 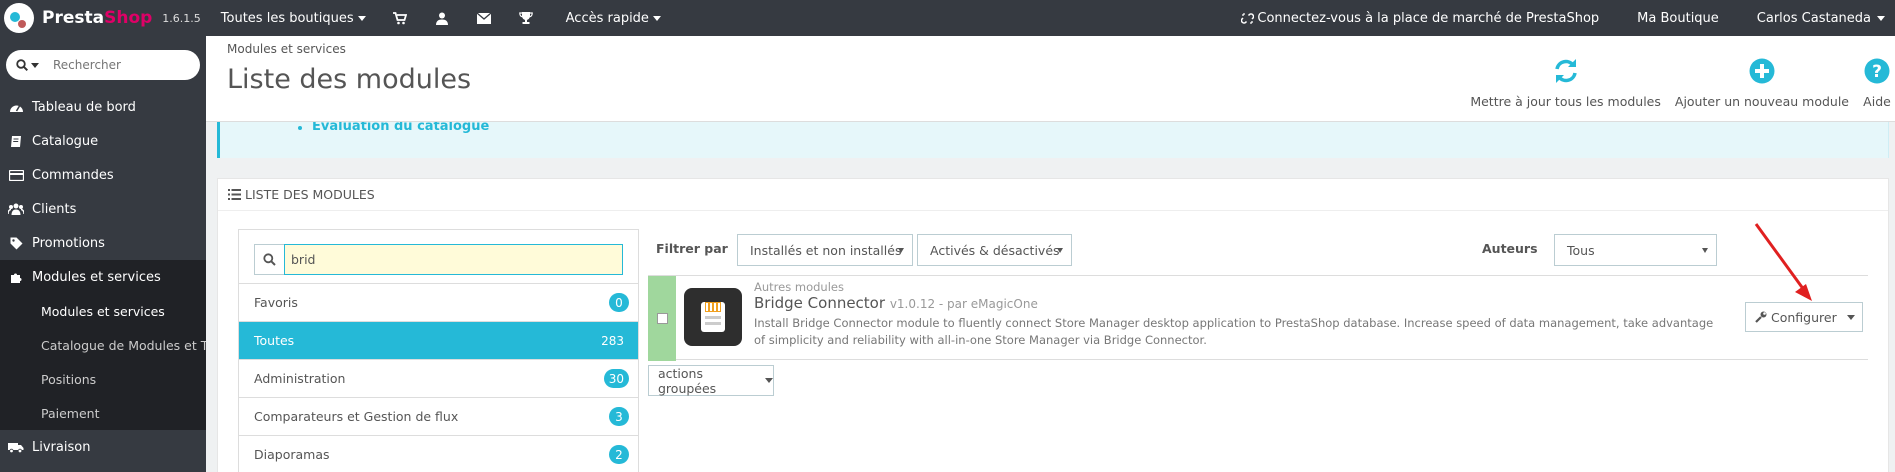 What do you see at coordinates (607, 18) in the screenshot?
I see `quick-access-label: Accès rapide` at bounding box center [607, 18].